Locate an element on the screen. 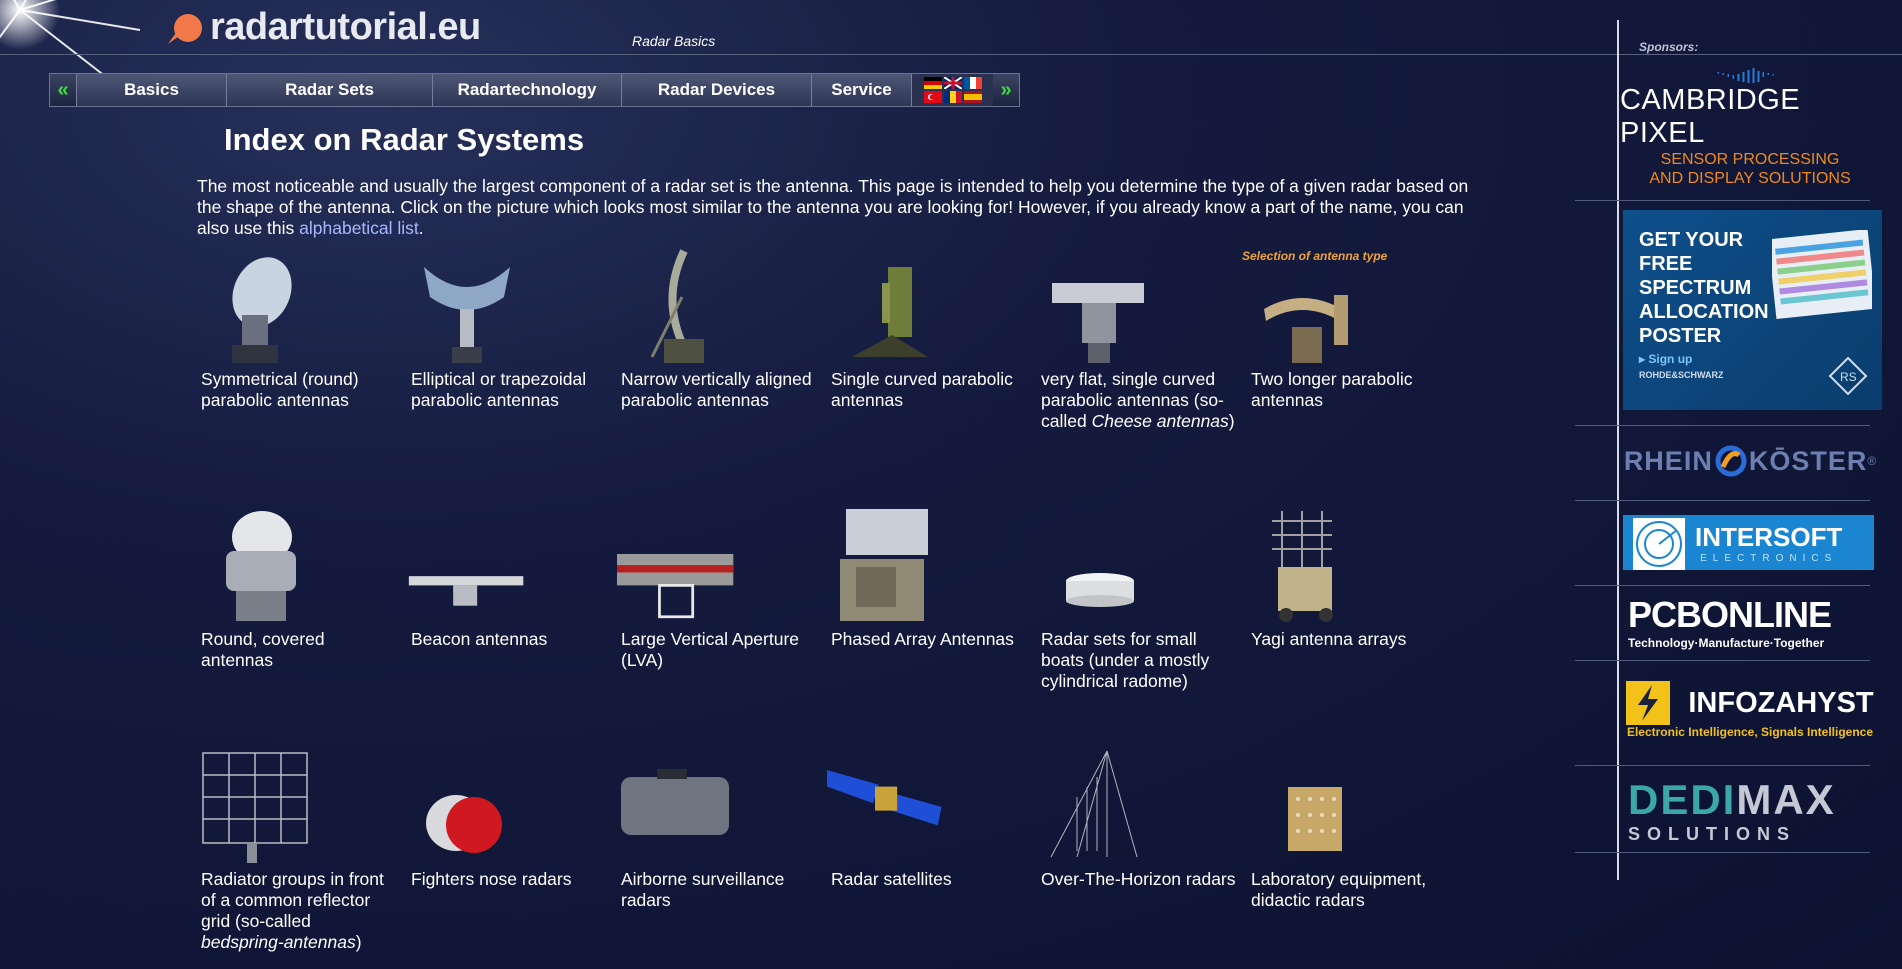  antenna-type-fighter-nose: Fighters nose radars is located at coordinates (507, 817).